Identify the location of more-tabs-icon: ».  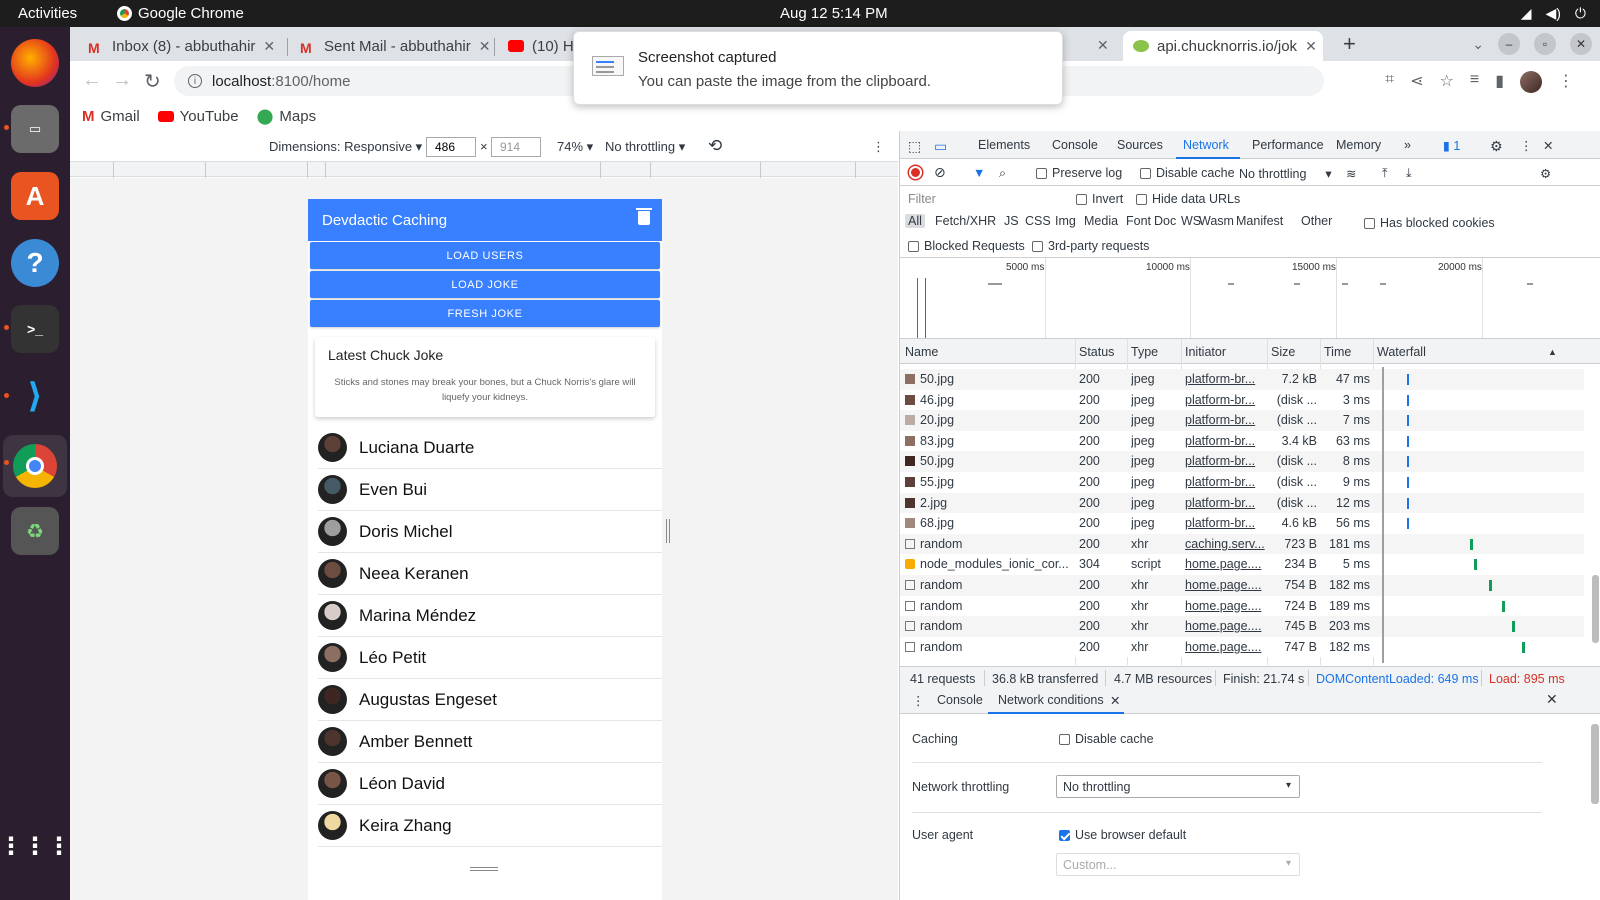
(1407, 145).